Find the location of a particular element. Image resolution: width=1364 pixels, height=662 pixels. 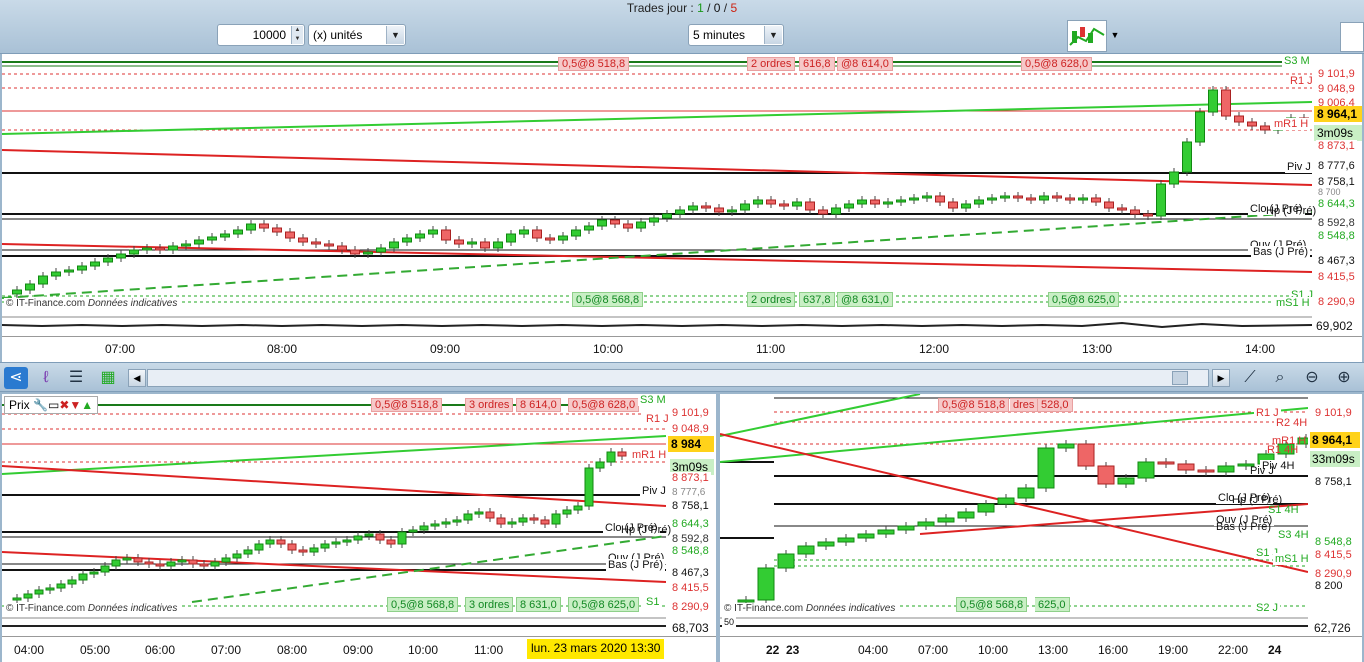

disclaimer-text: Données indicatives is located at coordinates (132, 608).